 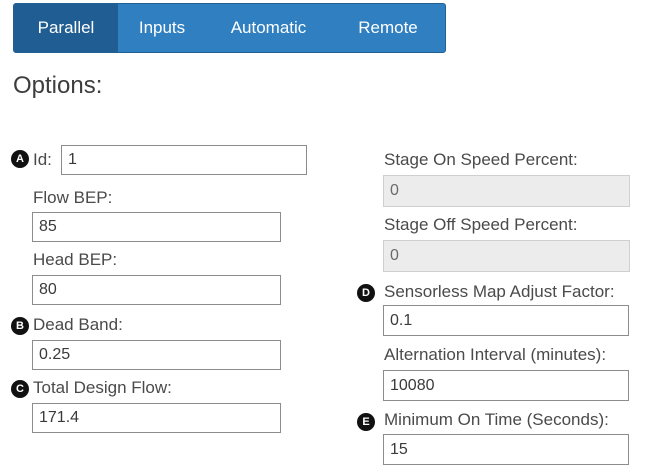 I want to click on stage-on-label: Stage On Speed Percent:, so click(x=481, y=159).